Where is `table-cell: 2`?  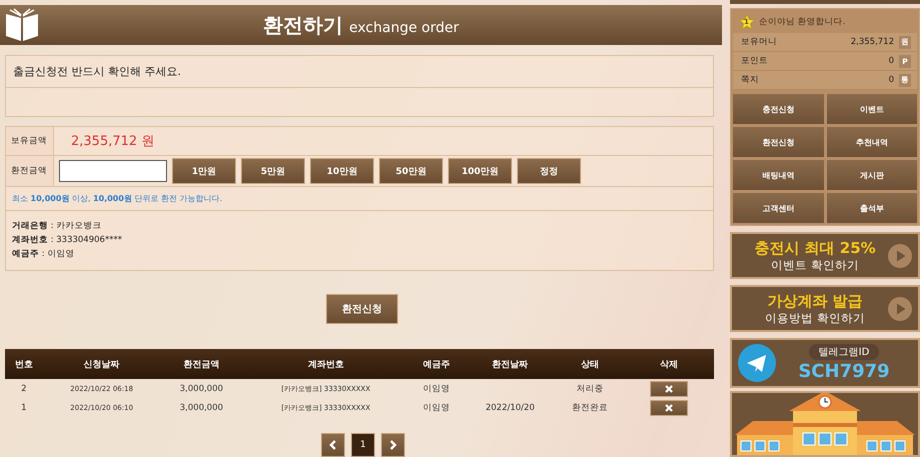
table-cell: 2 is located at coordinates (24, 388).